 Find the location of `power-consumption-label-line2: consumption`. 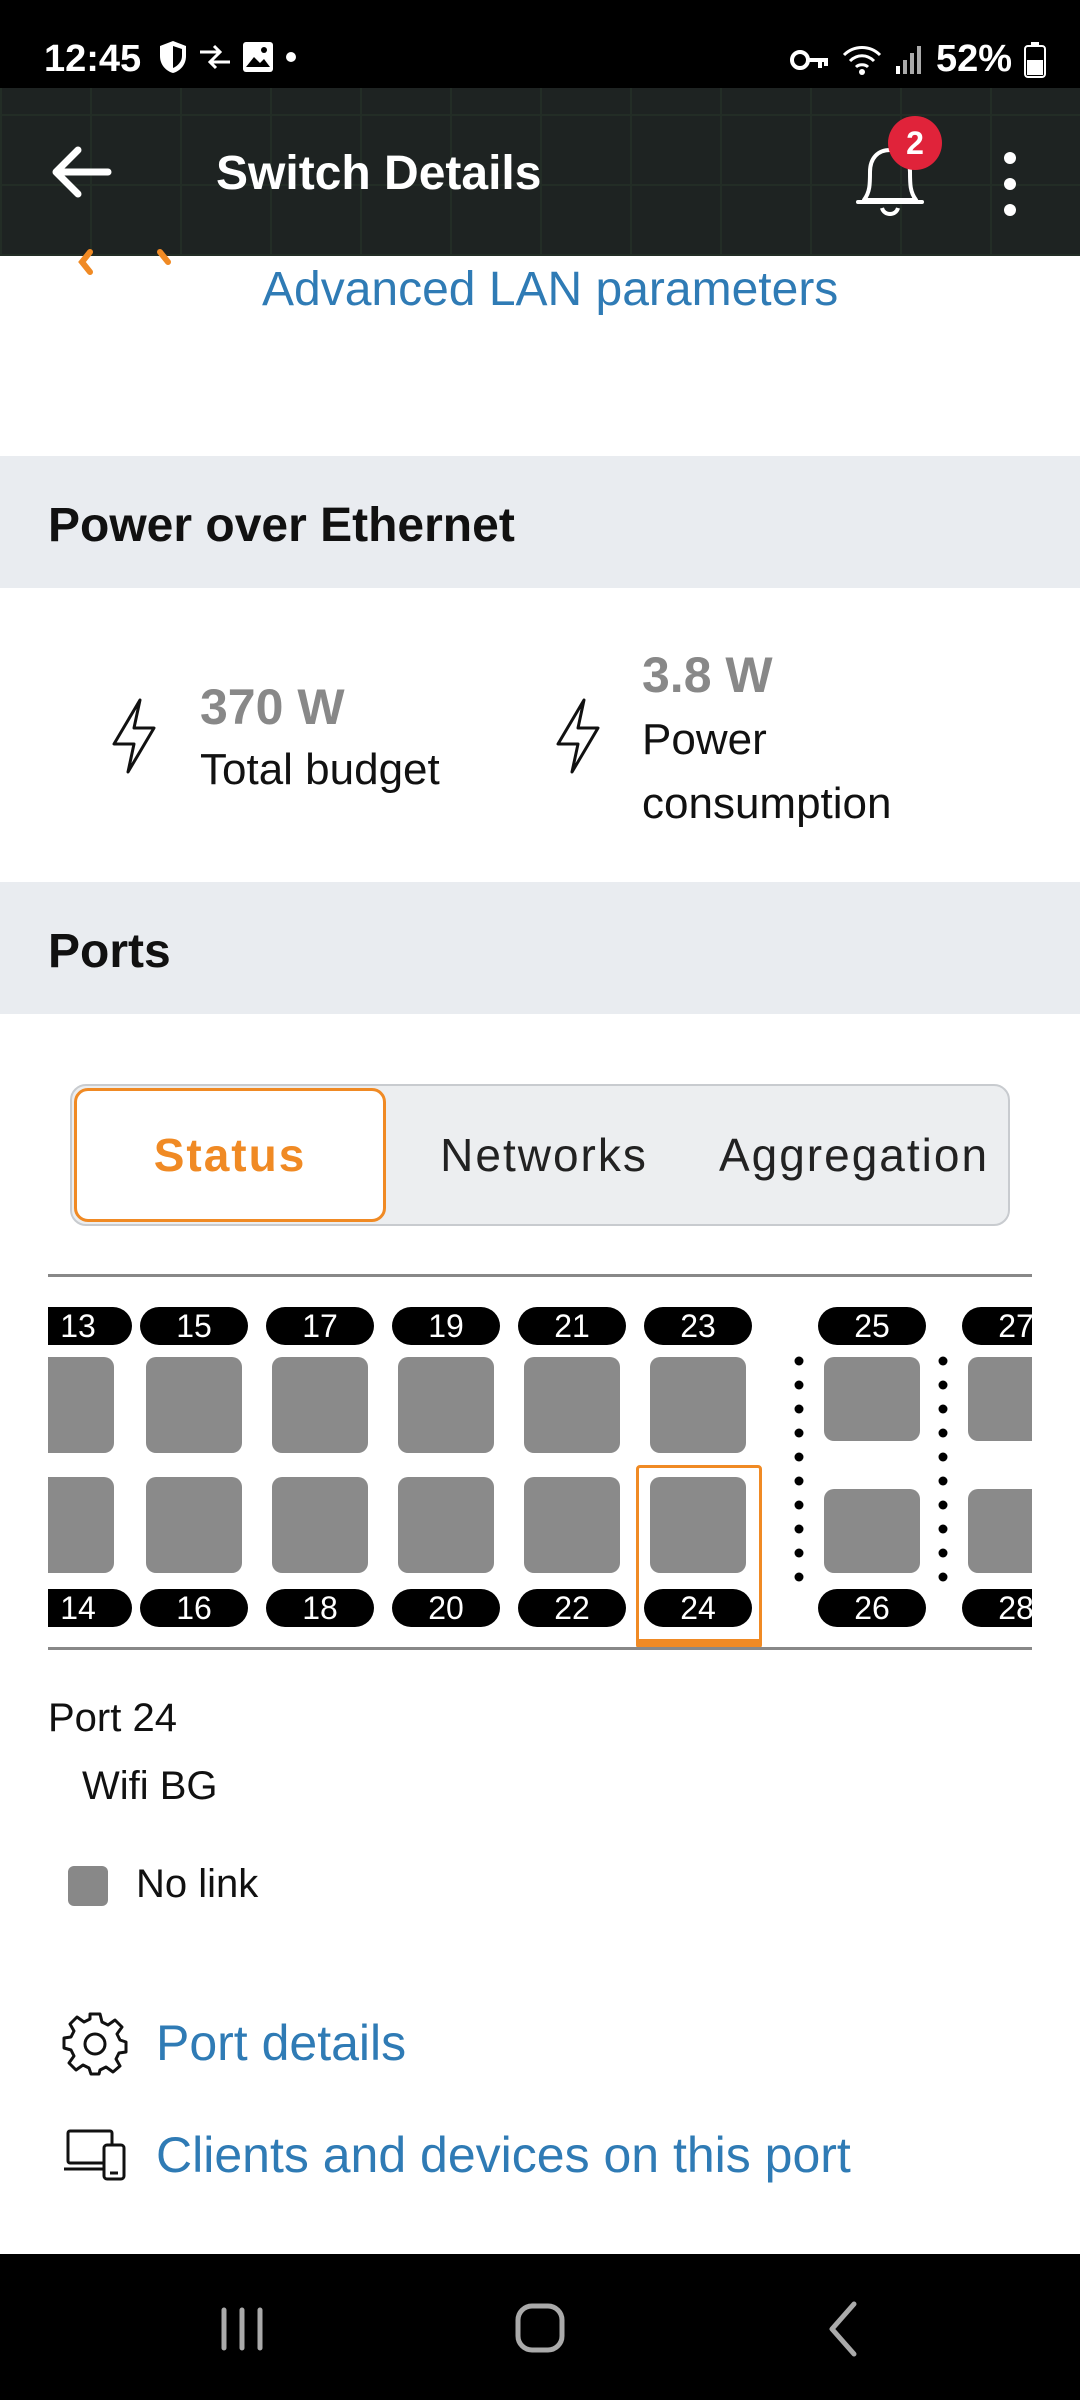

power-consumption-label-line2: consumption is located at coordinates (767, 803).